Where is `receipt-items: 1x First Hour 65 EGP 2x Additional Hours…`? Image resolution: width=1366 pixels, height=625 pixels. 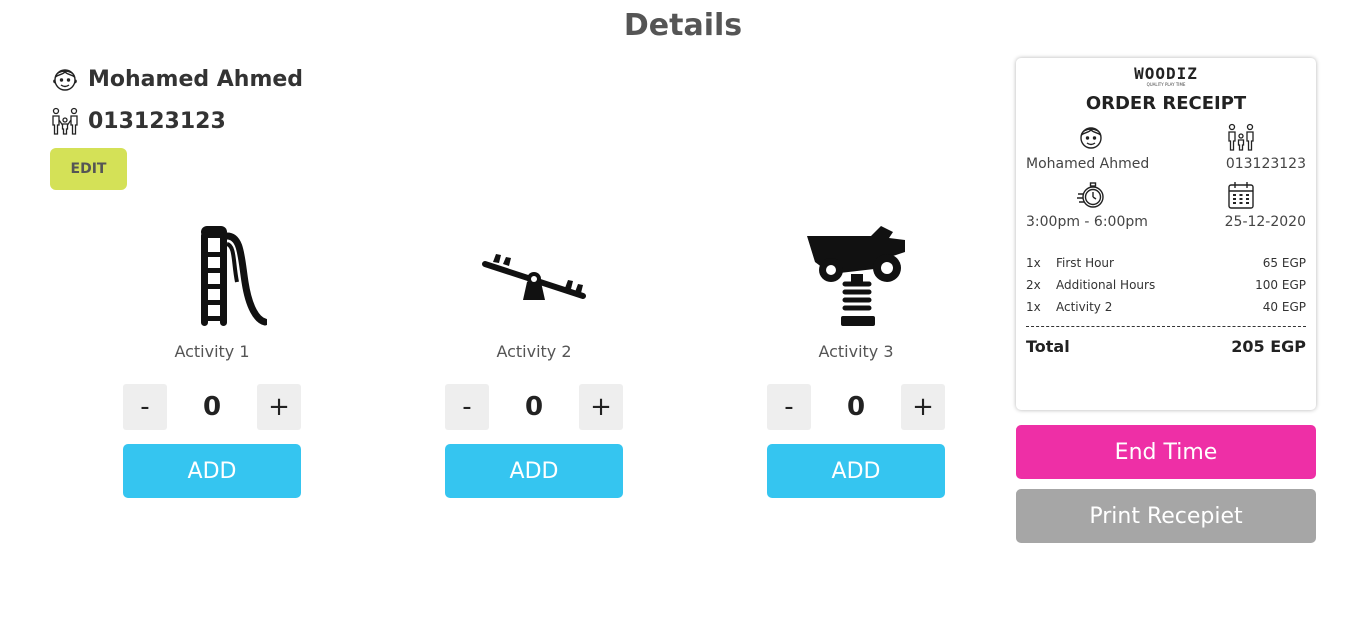
receipt-items: 1x First Hour 65 EGP 2x Additional Hours… is located at coordinates (1166, 285).